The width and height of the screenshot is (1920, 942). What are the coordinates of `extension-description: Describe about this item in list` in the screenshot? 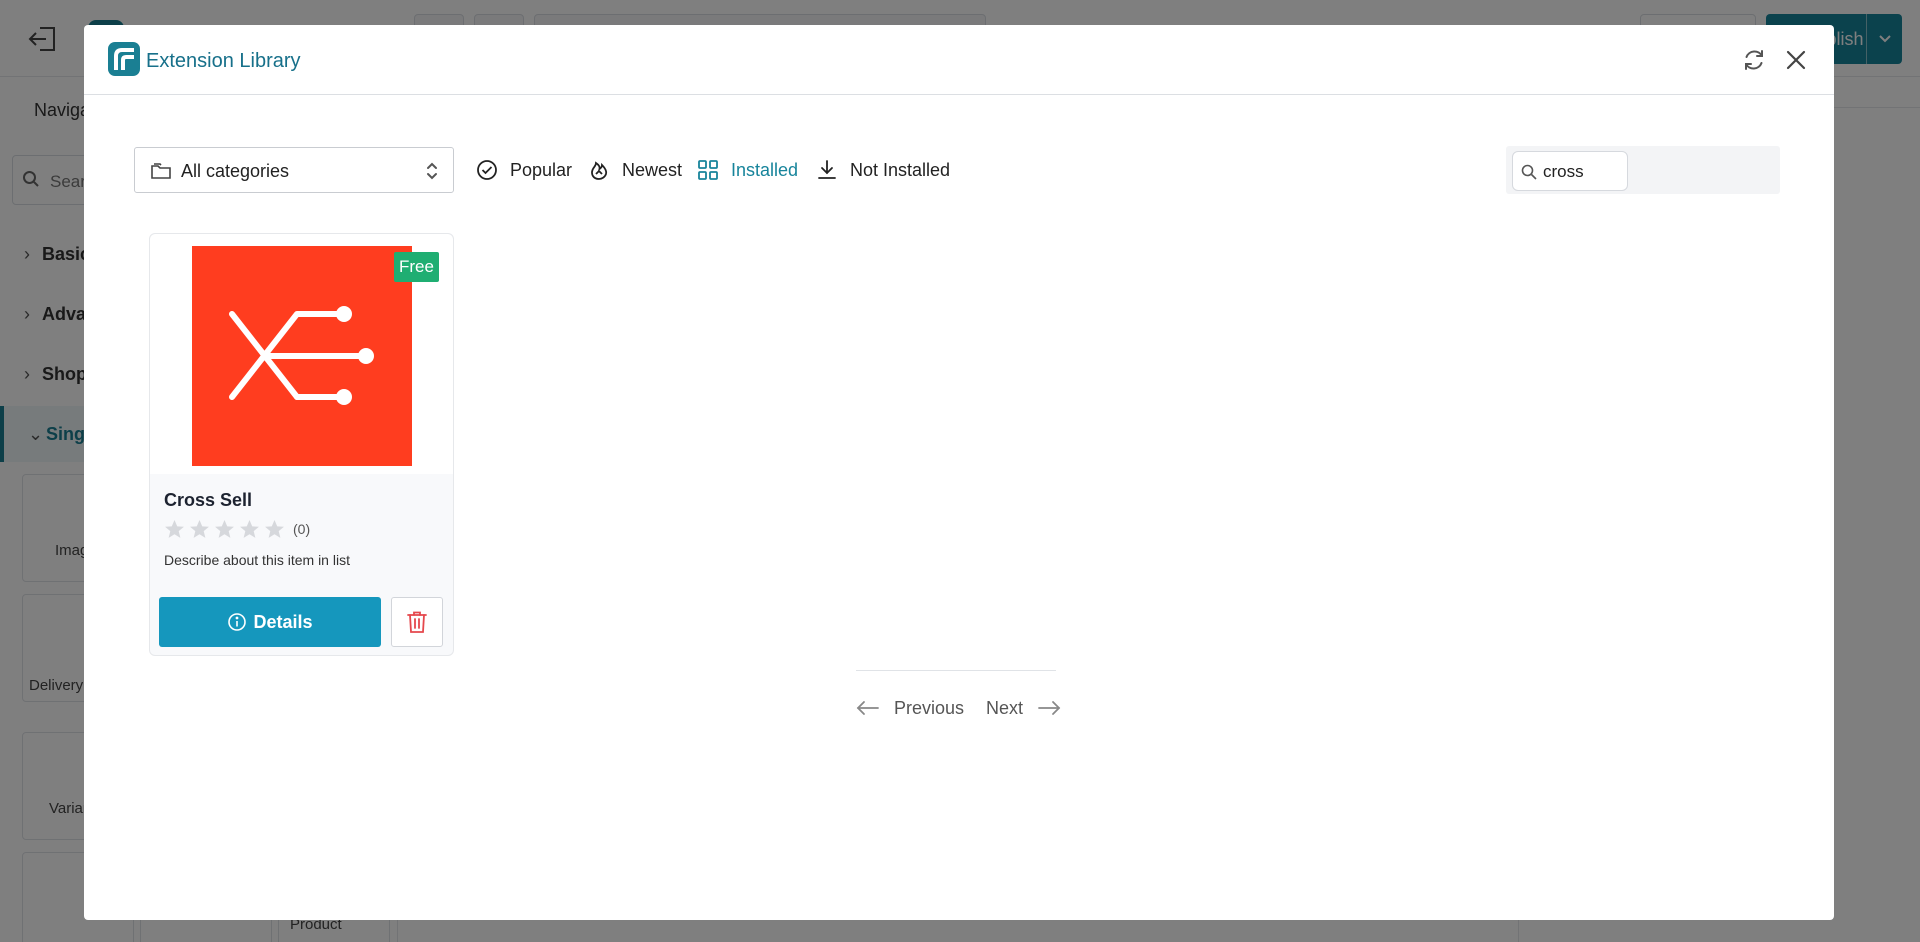 It's located at (257, 560).